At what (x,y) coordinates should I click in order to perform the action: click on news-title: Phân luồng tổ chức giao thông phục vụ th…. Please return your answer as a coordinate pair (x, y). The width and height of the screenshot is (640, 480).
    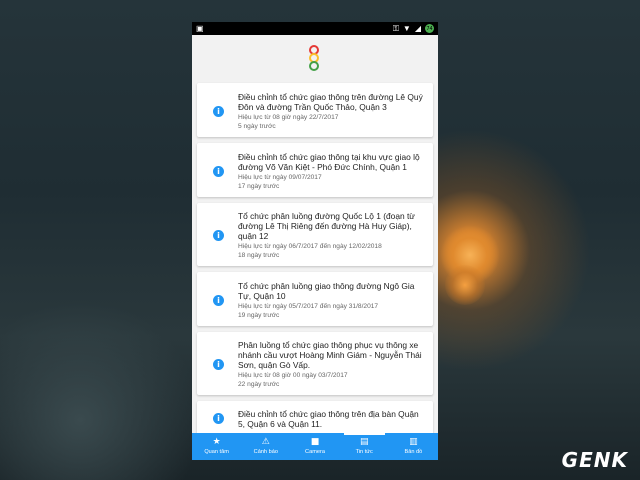
    Looking at the image, I should click on (330, 355).